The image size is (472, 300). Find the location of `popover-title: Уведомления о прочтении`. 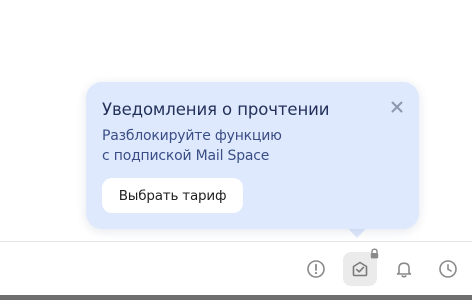

popover-title: Уведомления о прочтении is located at coordinates (216, 109).